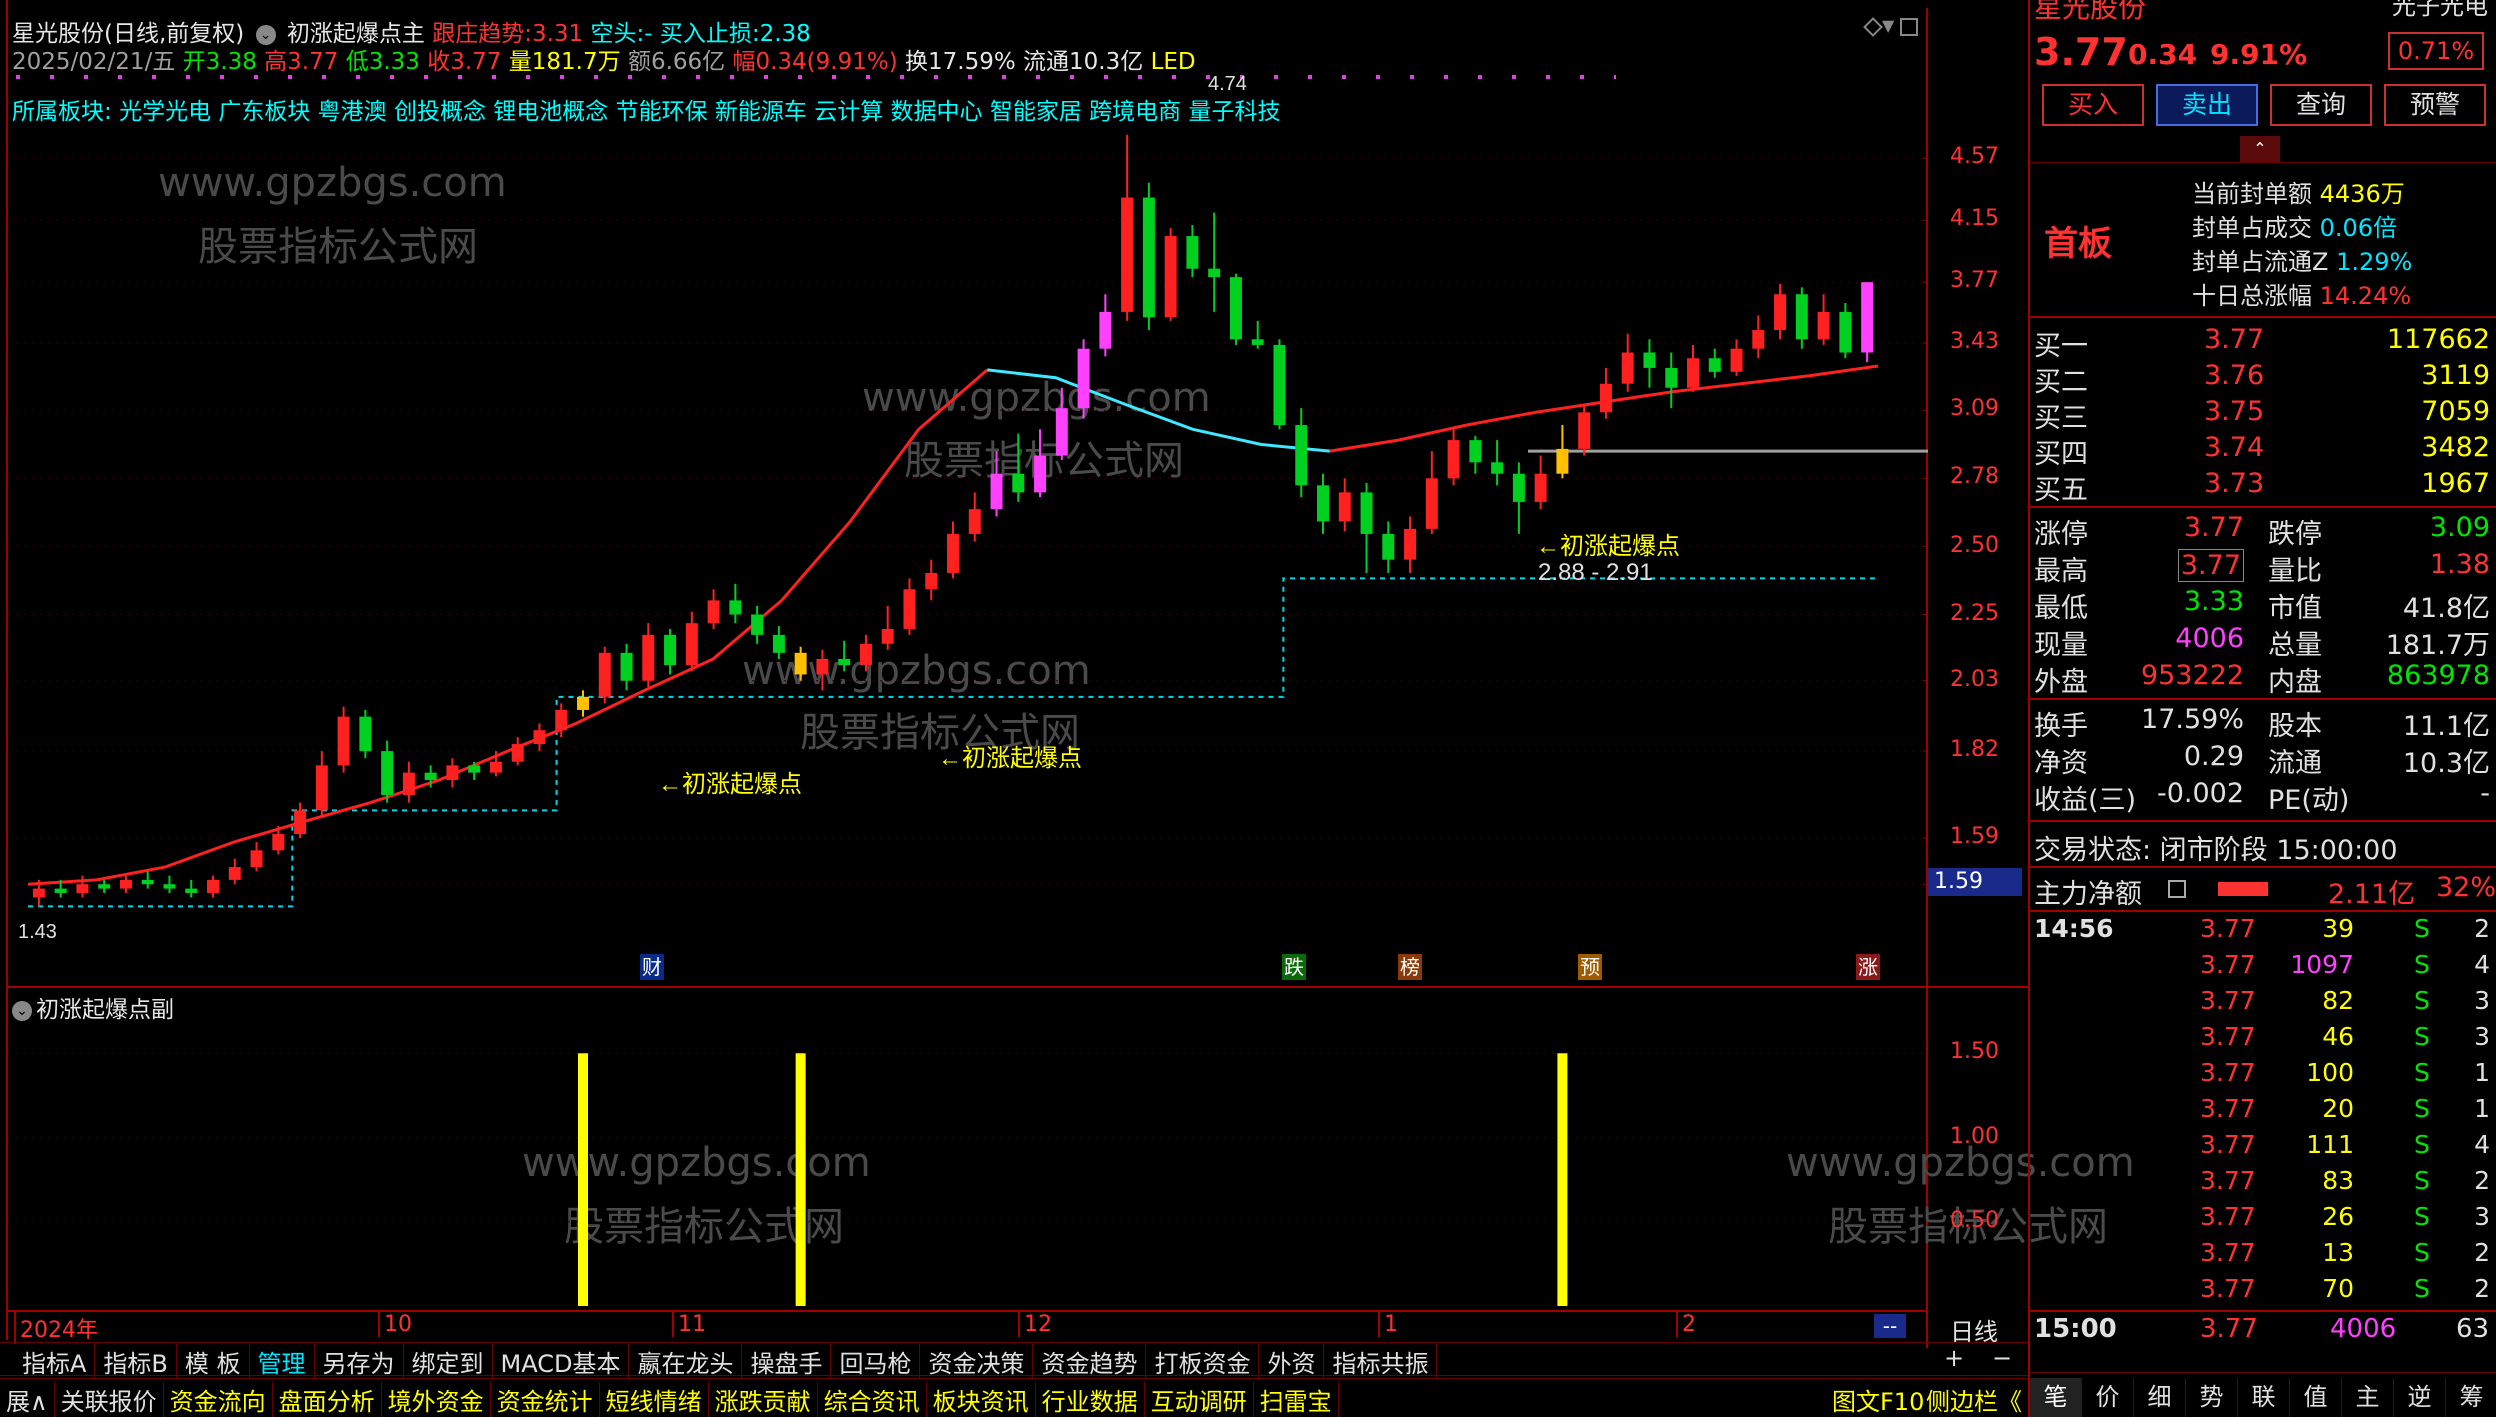 Image resolution: width=2496 pixels, height=1417 pixels. I want to click on toolbar-item: 互动调研, so click(1199, 1399).